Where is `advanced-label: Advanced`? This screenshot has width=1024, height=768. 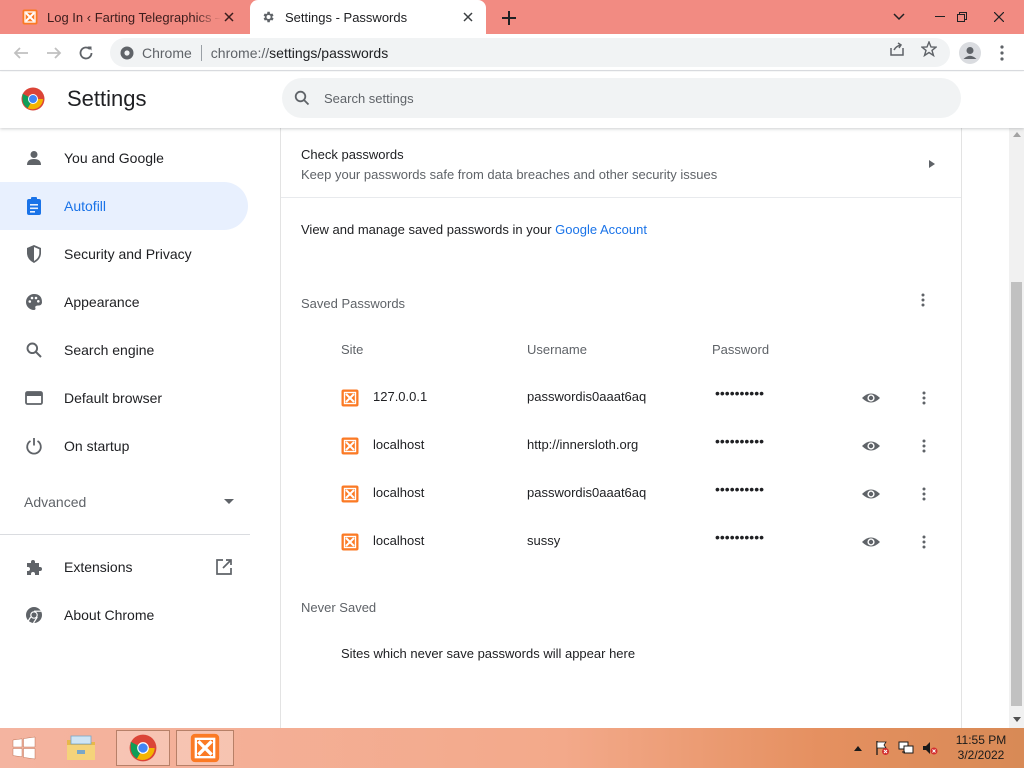 advanced-label: Advanced is located at coordinates (55, 502).